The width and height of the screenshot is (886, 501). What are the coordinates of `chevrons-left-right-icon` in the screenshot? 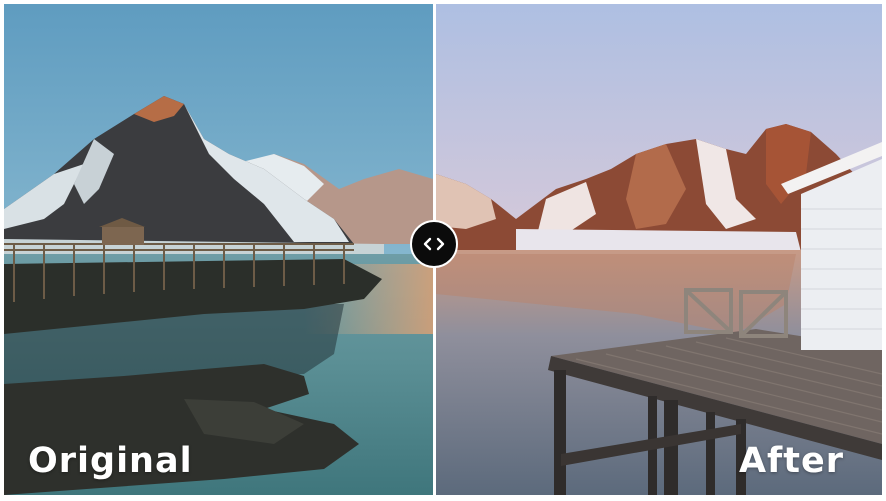 It's located at (434, 244).